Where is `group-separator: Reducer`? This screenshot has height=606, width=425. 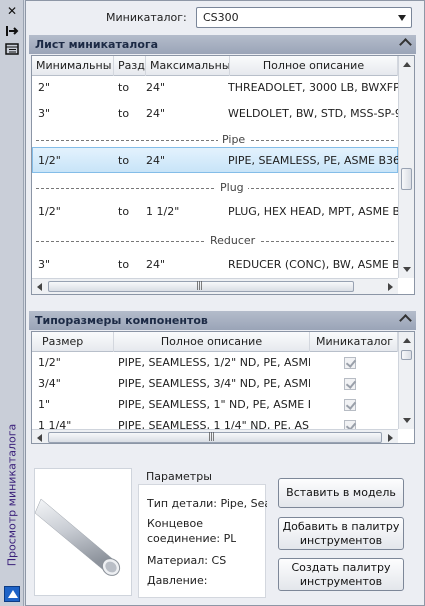
group-separator: Reducer is located at coordinates (215, 241).